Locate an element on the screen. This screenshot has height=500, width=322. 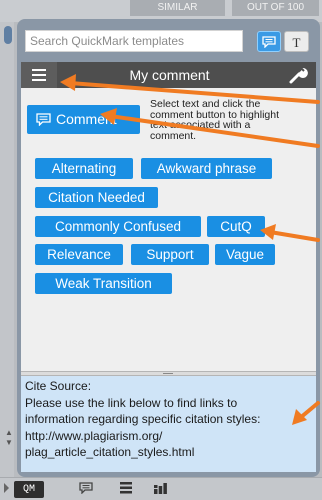
tag-commonly-confused: Commonly Confused is located at coordinates (118, 226).